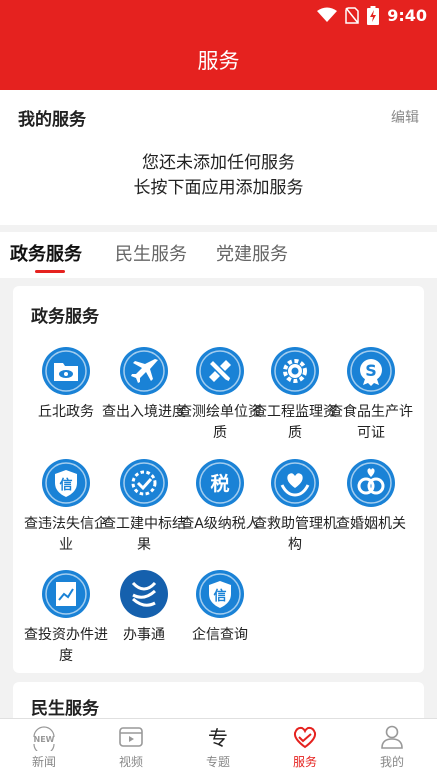 The image size is (437, 776). I want to click on nav-item-video: 视频, so click(131, 746).